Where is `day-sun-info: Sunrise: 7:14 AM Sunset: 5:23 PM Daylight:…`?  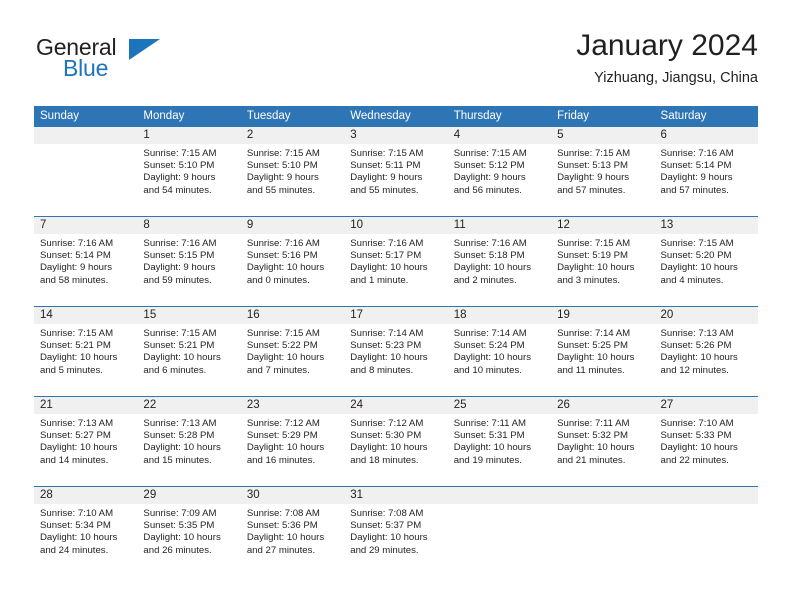
day-sun-info: Sunrise: 7:14 AM Sunset: 5:23 PM Daylight:… is located at coordinates (395, 350).